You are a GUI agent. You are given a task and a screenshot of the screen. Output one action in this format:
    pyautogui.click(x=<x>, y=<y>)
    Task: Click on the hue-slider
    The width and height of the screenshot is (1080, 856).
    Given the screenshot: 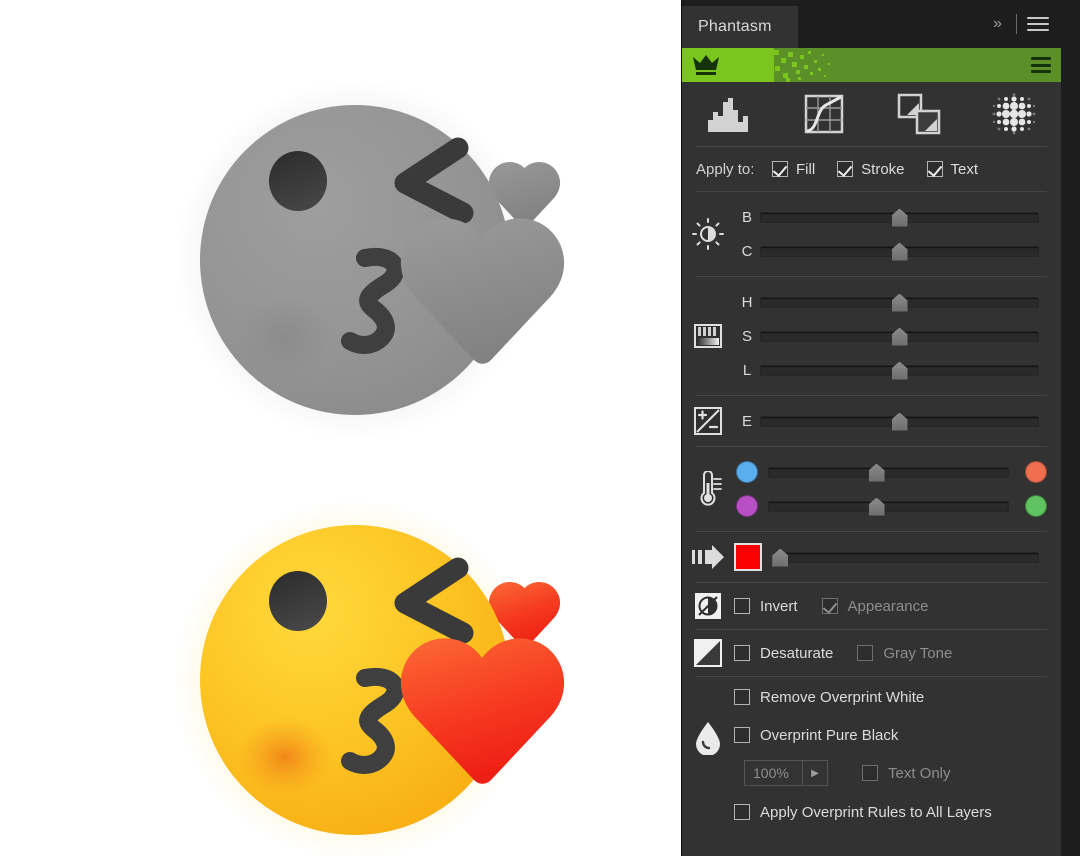 What is the action you would take?
    pyautogui.click(x=899, y=302)
    